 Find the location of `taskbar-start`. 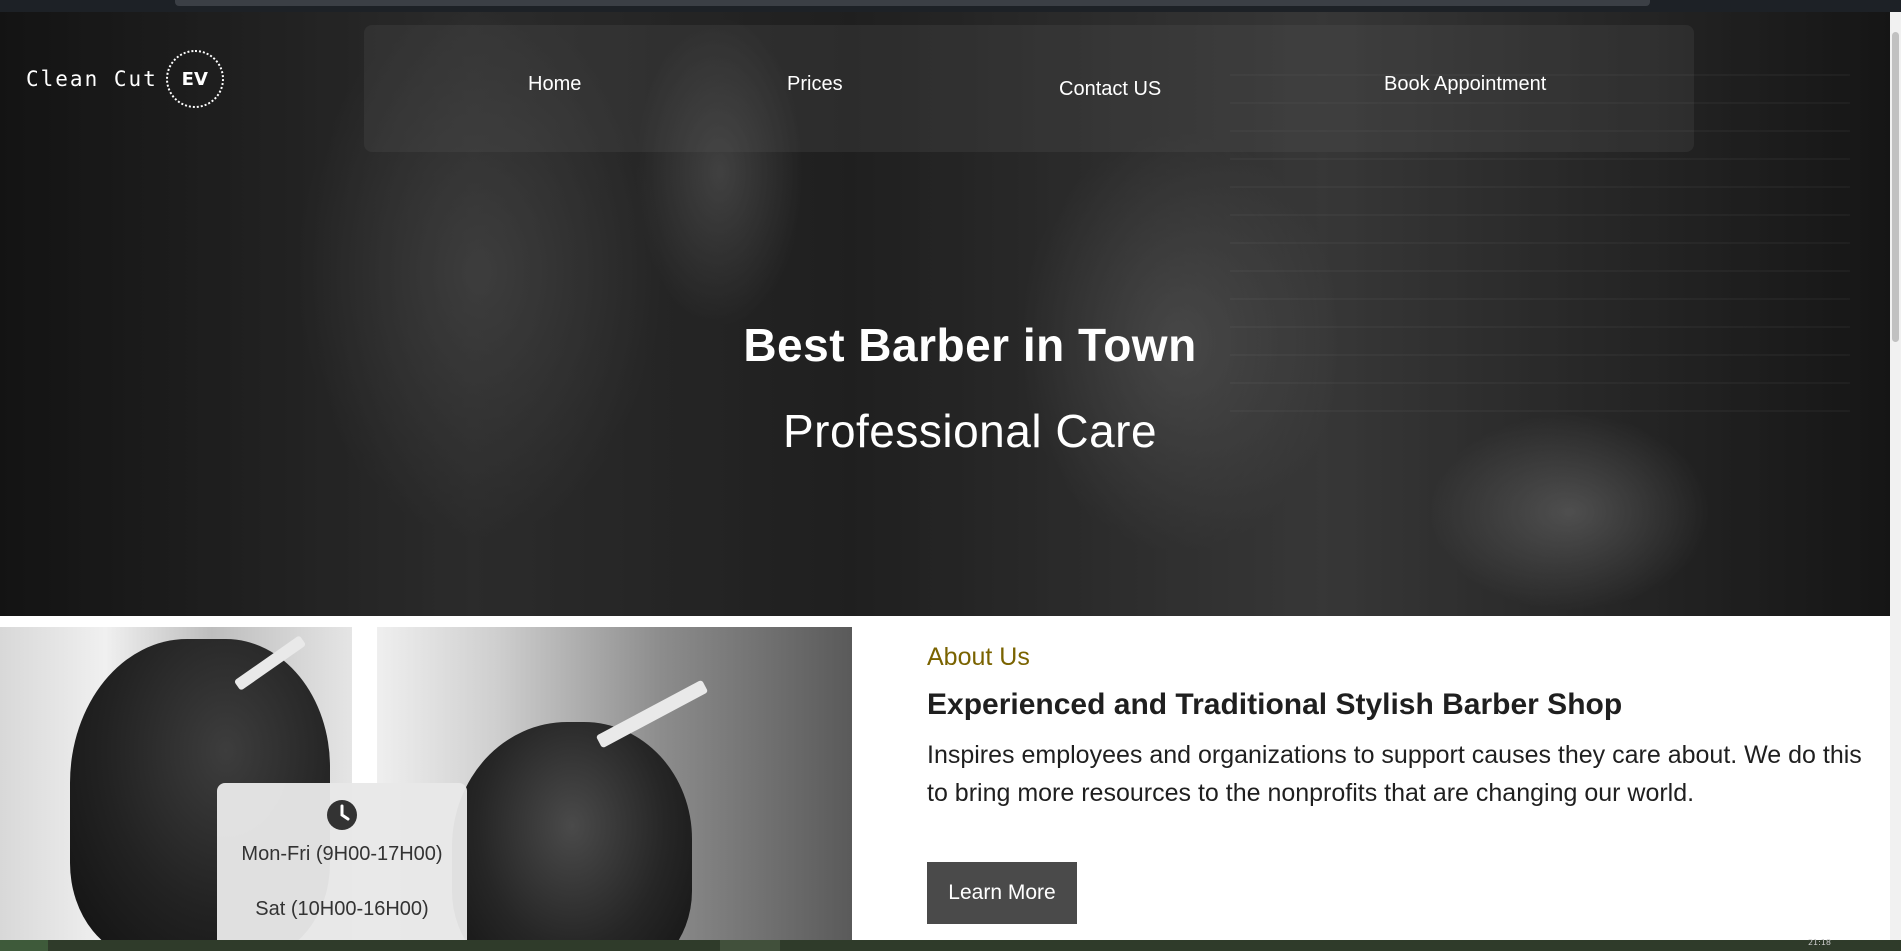

taskbar-start is located at coordinates (24, 945).